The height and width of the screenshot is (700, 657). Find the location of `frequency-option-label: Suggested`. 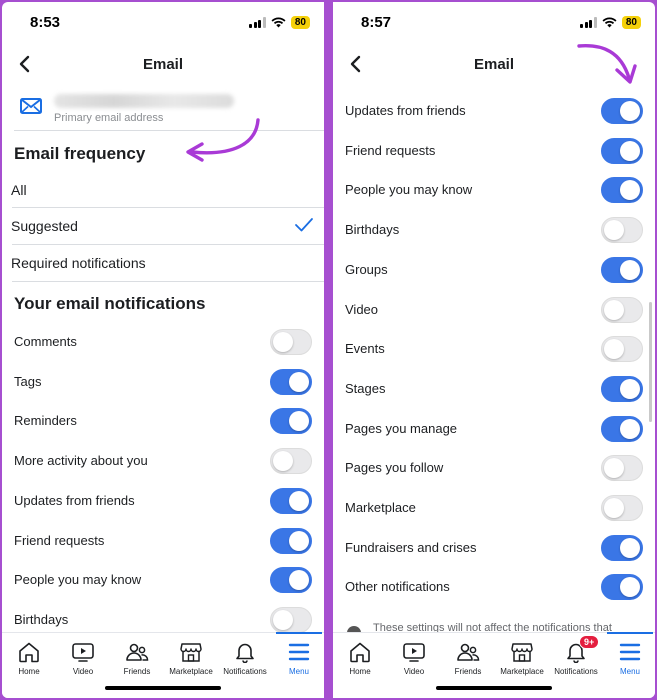

frequency-option-label: Suggested is located at coordinates (44, 226).